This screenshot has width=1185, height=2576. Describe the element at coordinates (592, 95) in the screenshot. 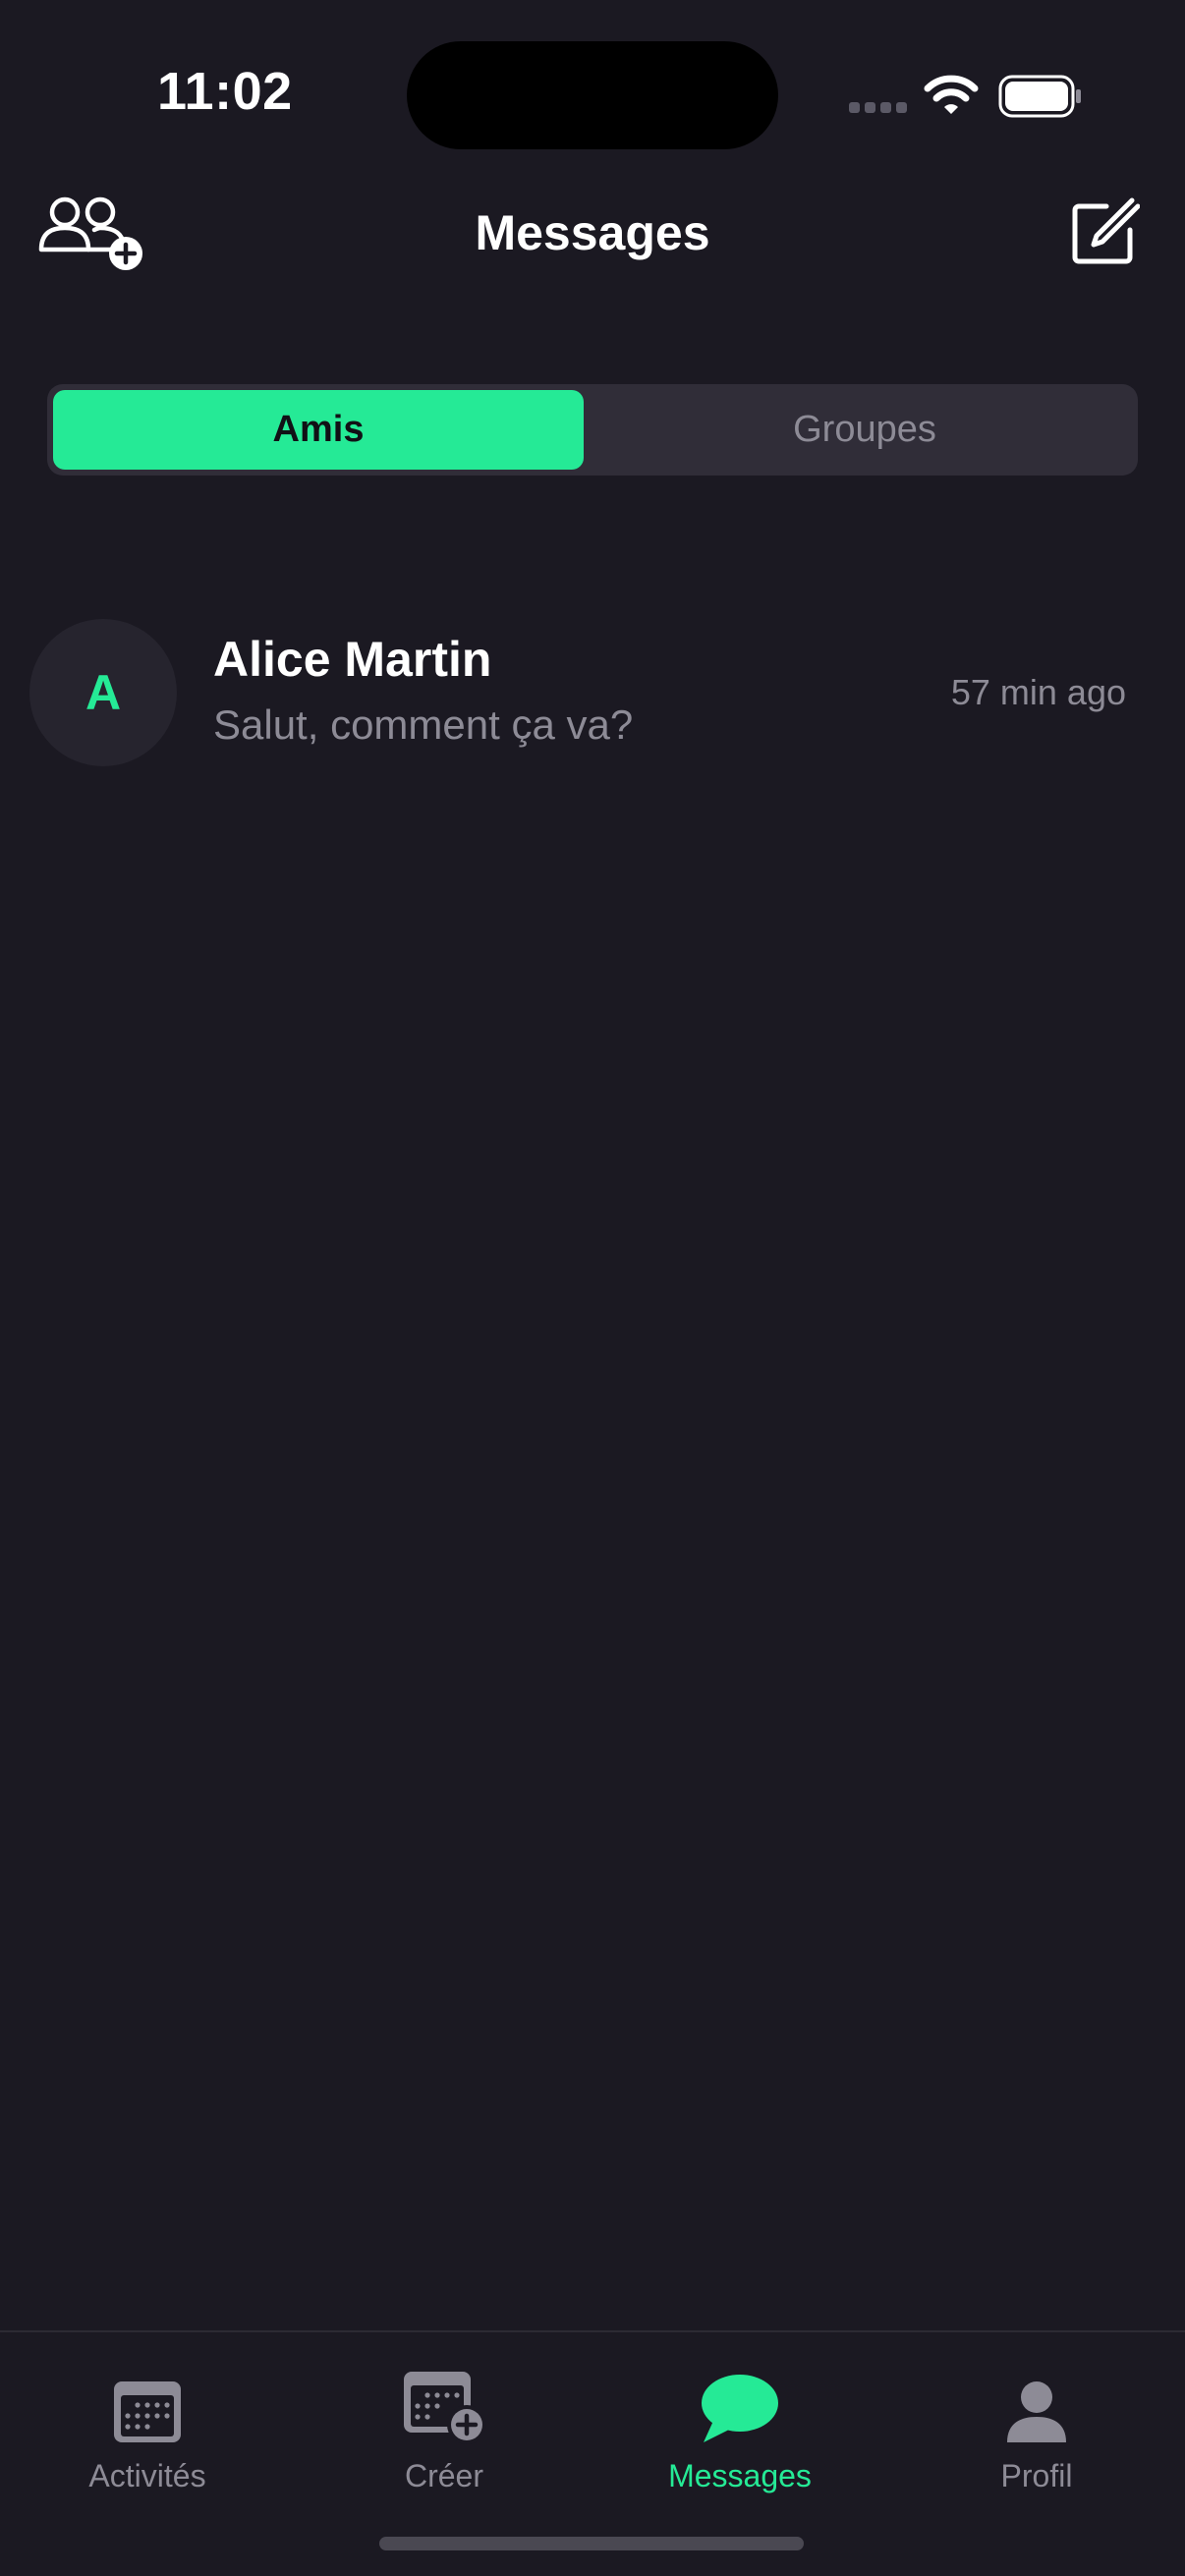

I see `dynamic-island` at that location.